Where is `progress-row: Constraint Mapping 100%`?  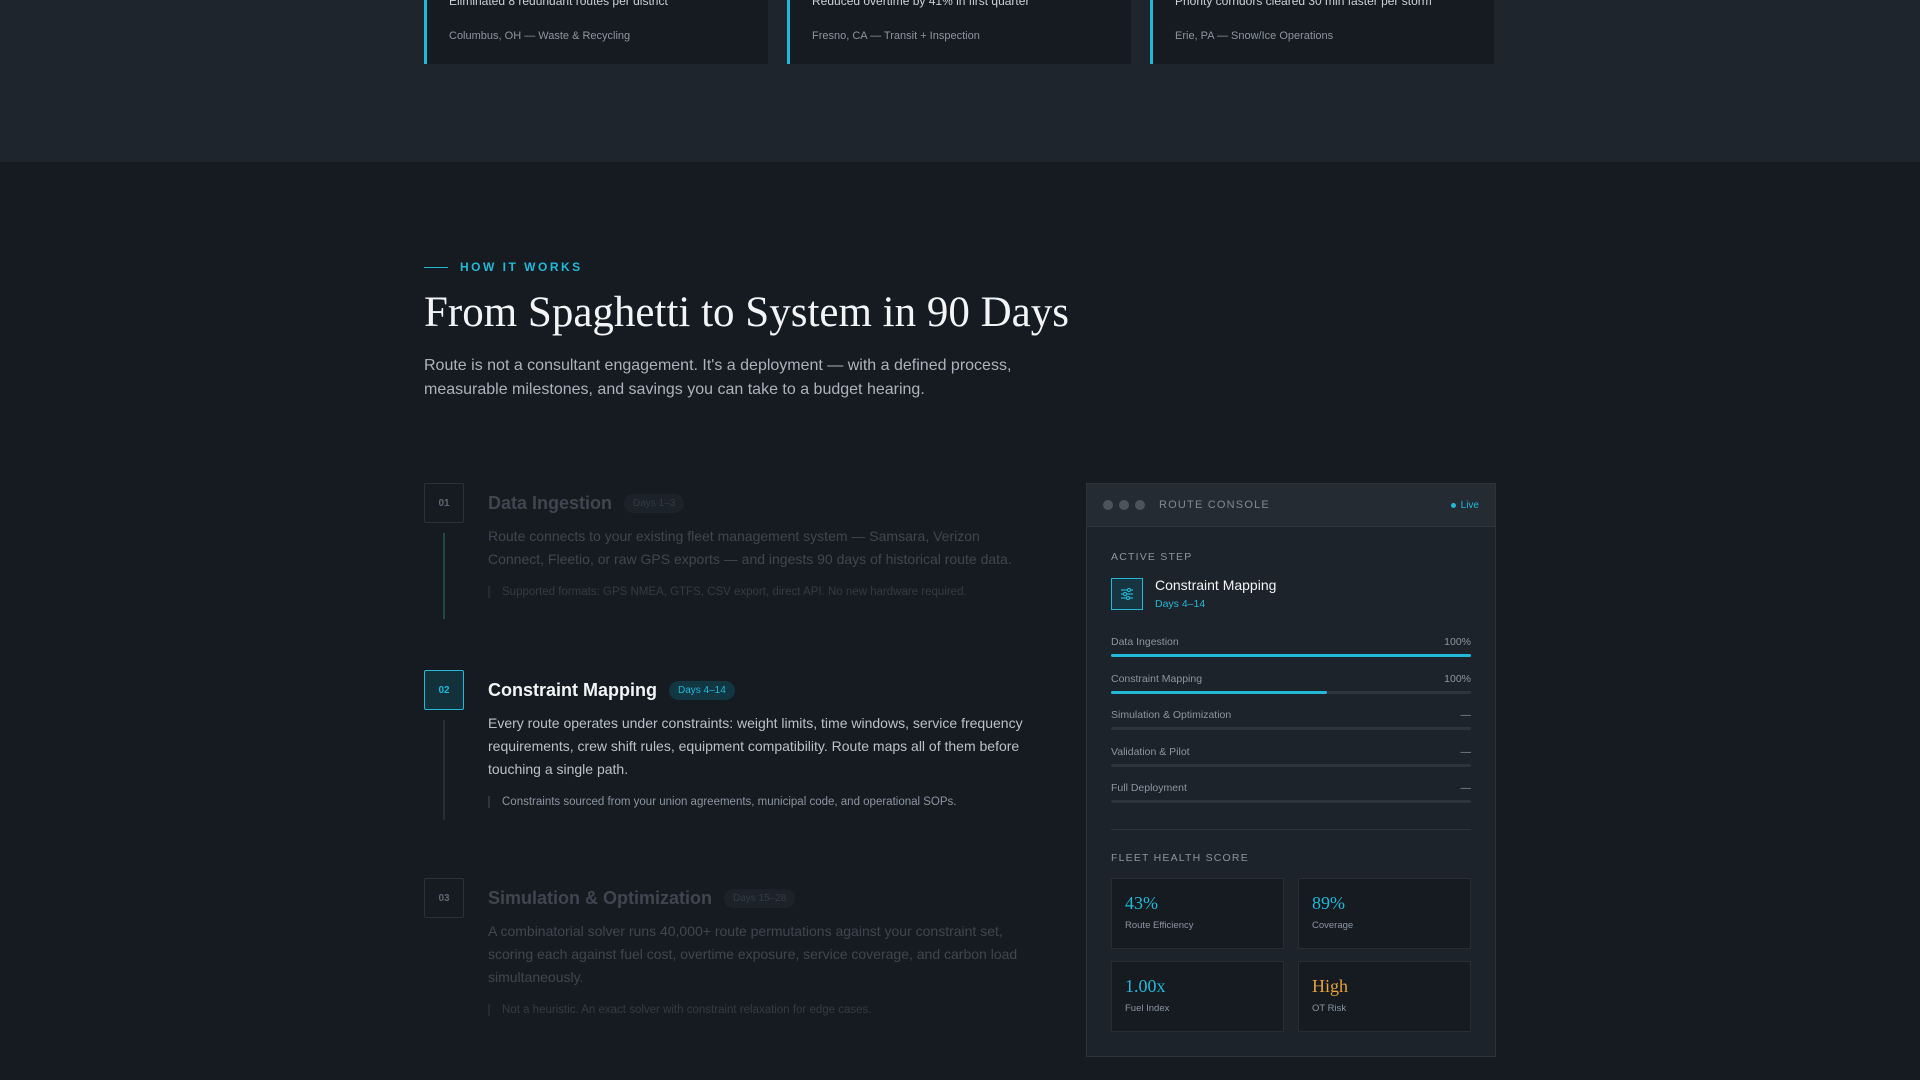
progress-row: Constraint Mapping 100% is located at coordinates (1291, 691).